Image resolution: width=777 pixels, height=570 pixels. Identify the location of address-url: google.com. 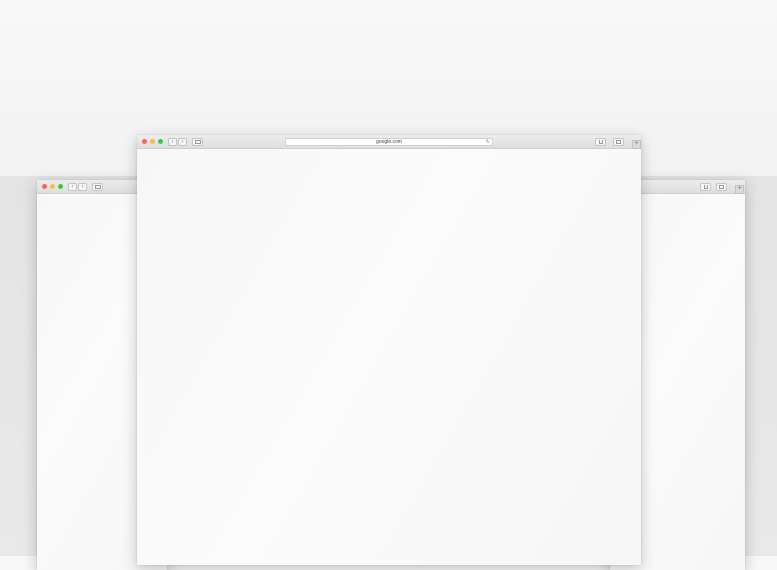
(389, 142).